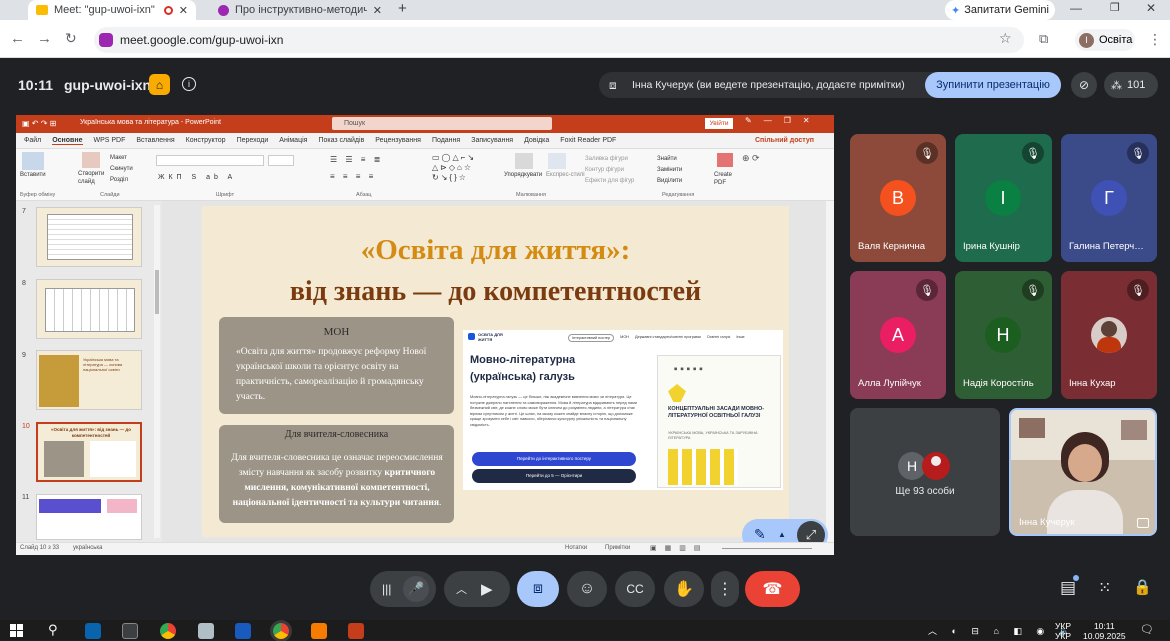 This screenshot has width=1170, height=641. I want to click on arrange-icon, so click(524, 161).